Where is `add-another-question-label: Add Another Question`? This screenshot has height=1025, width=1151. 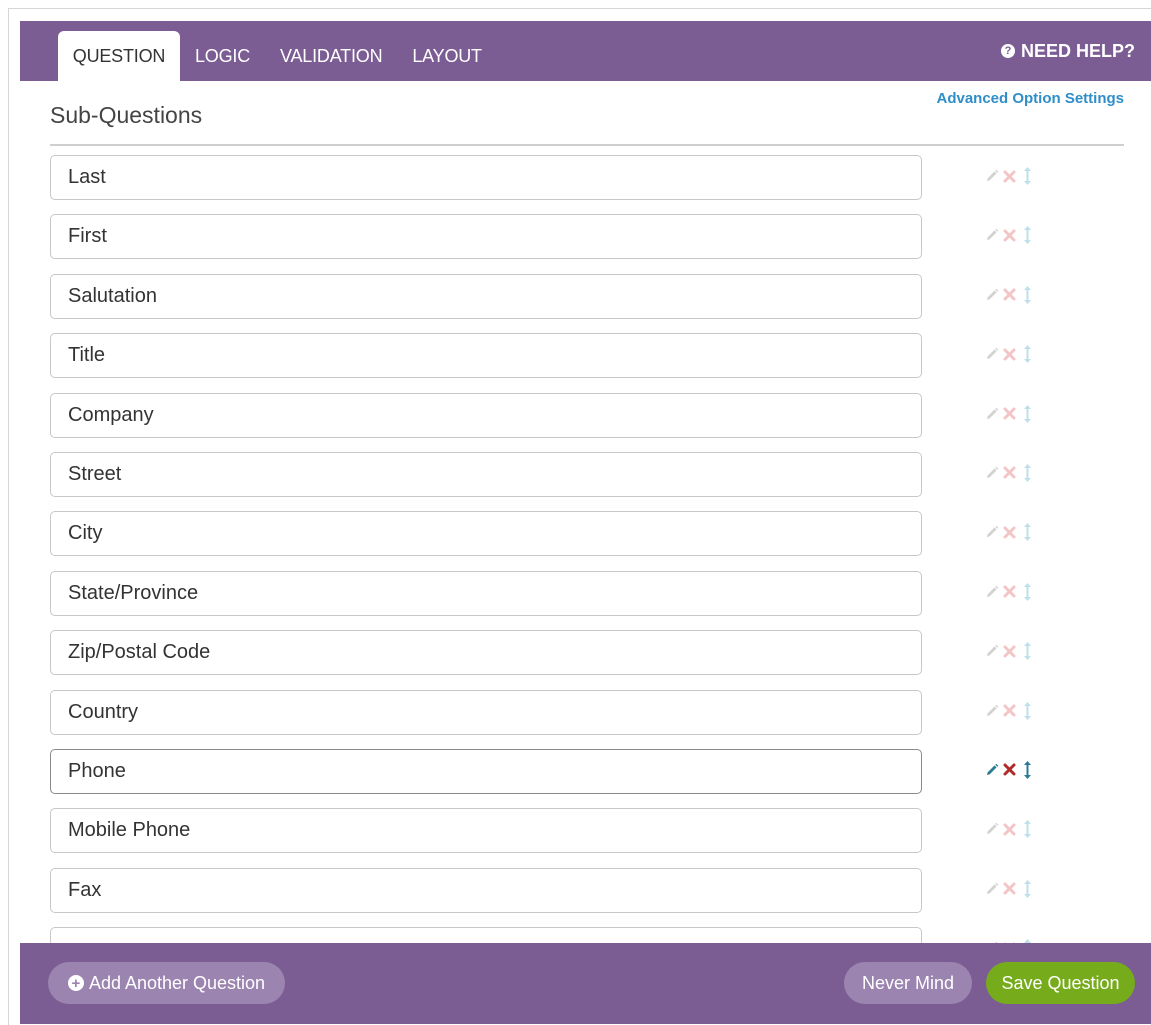
add-another-question-label: Add Another Question is located at coordinates (177, 982).